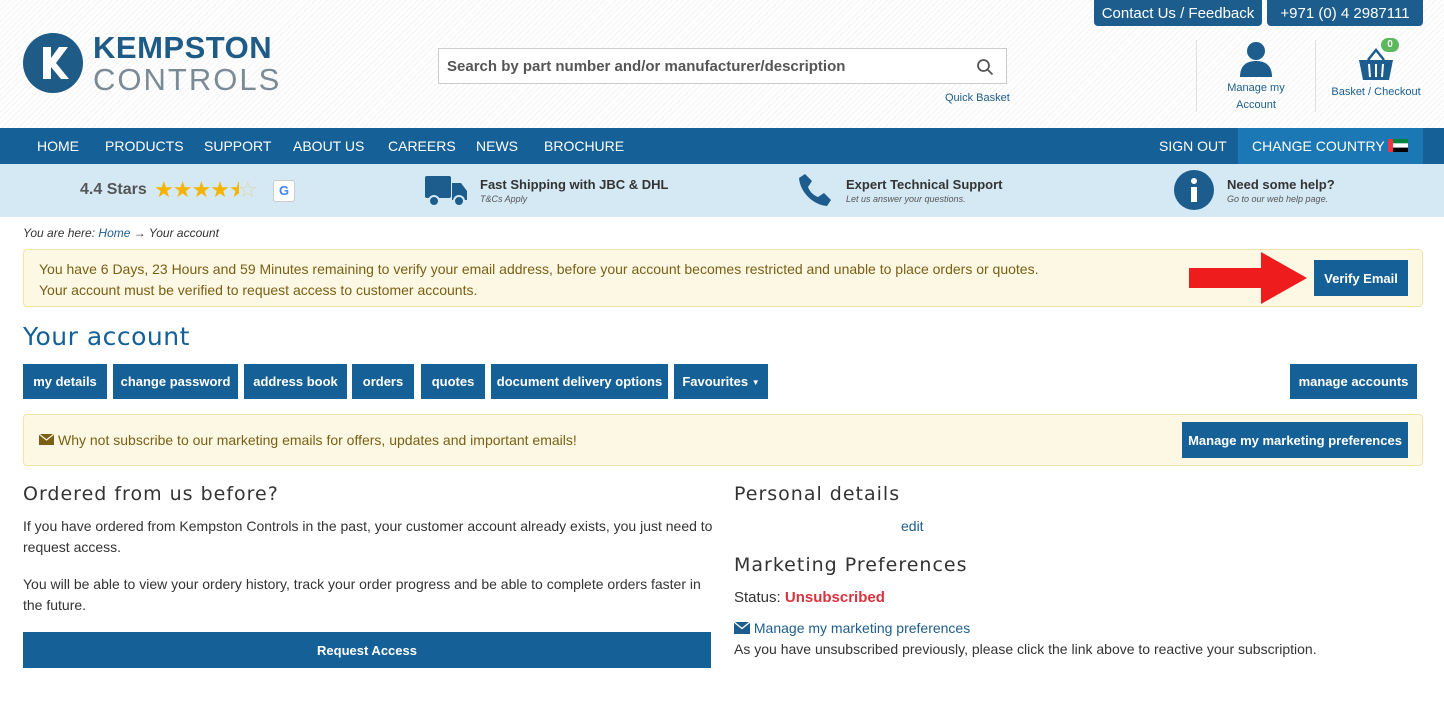 This screenshot has width=1444, height=702. What do you see at coordinates (1256, 88) in the screenshot?
I see `account-label-line1: Manage my` at bounding box center [1256, 88].